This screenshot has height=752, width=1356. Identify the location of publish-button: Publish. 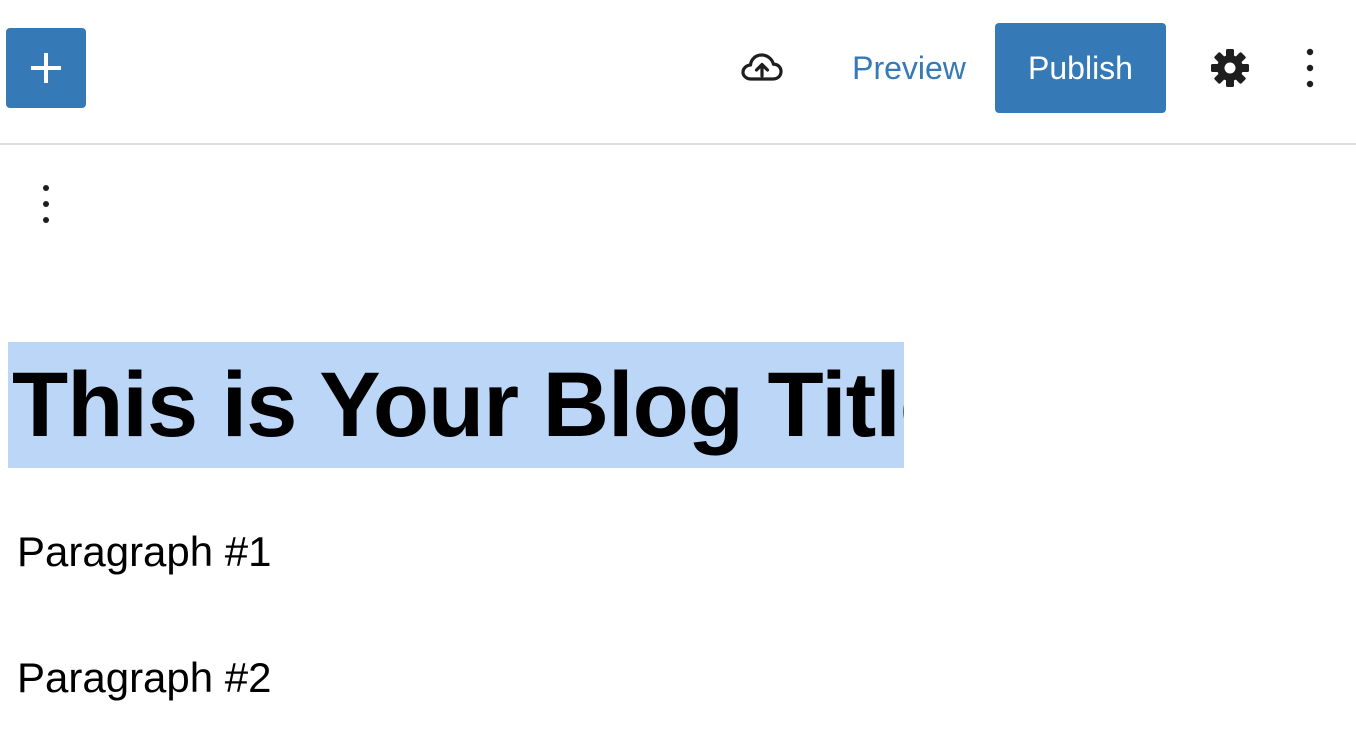
(1080, 68).